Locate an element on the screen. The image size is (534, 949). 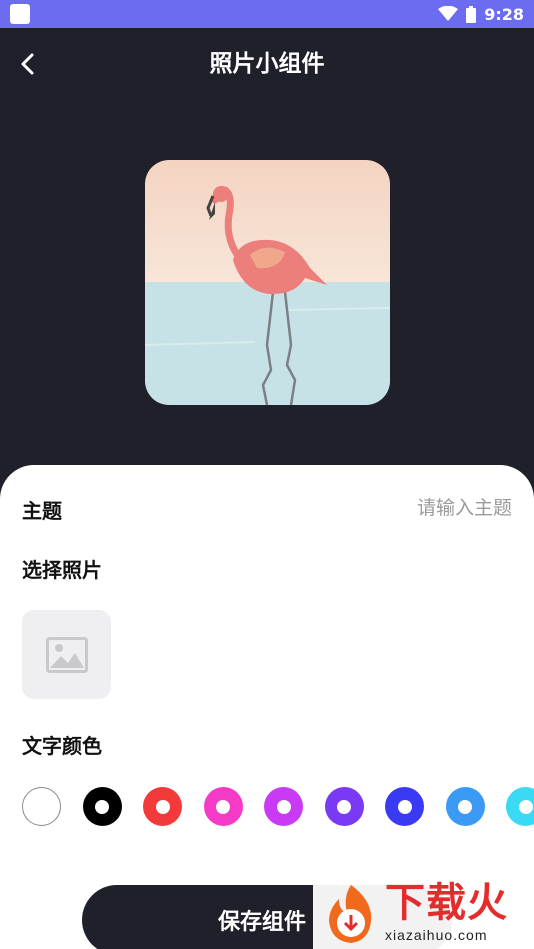
widget-preview is located at coordinates (267, 282).